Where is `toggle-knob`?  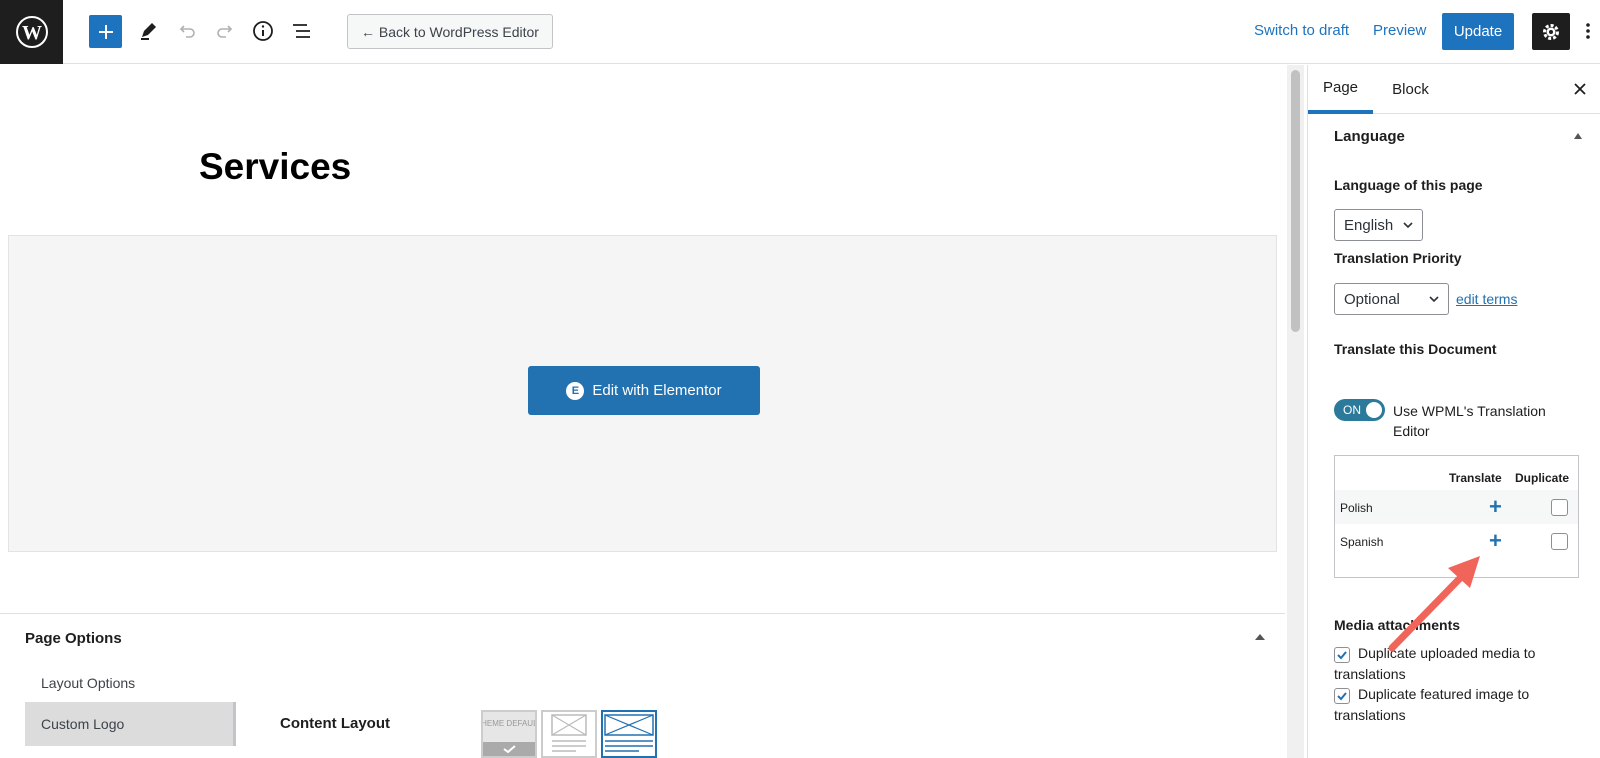 toggle-knob is located at coordinates (1374, 410).